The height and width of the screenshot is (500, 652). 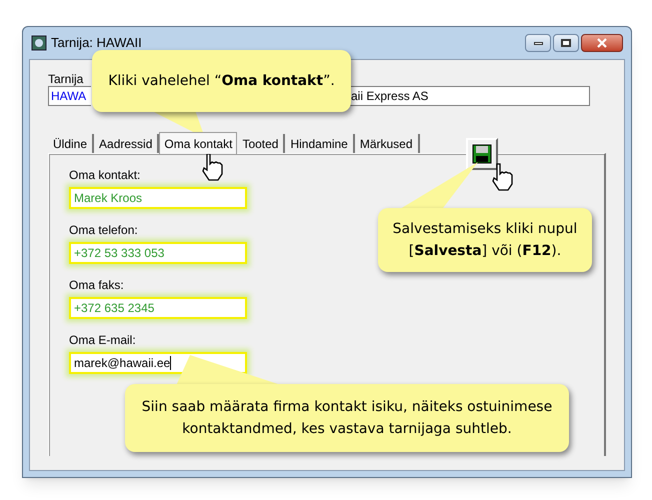 I want to click on maximize-button, so click(x=566, y=43).